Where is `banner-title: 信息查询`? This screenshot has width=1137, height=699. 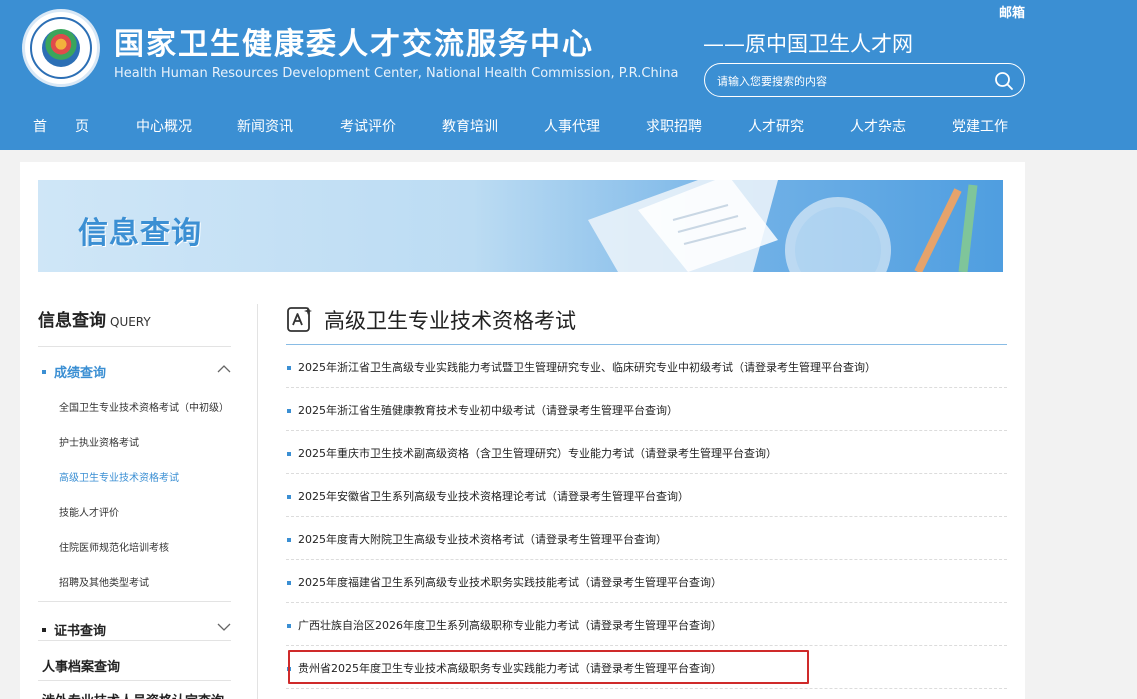
banner-title: 信息查询 is located at coordinates (140, 233).